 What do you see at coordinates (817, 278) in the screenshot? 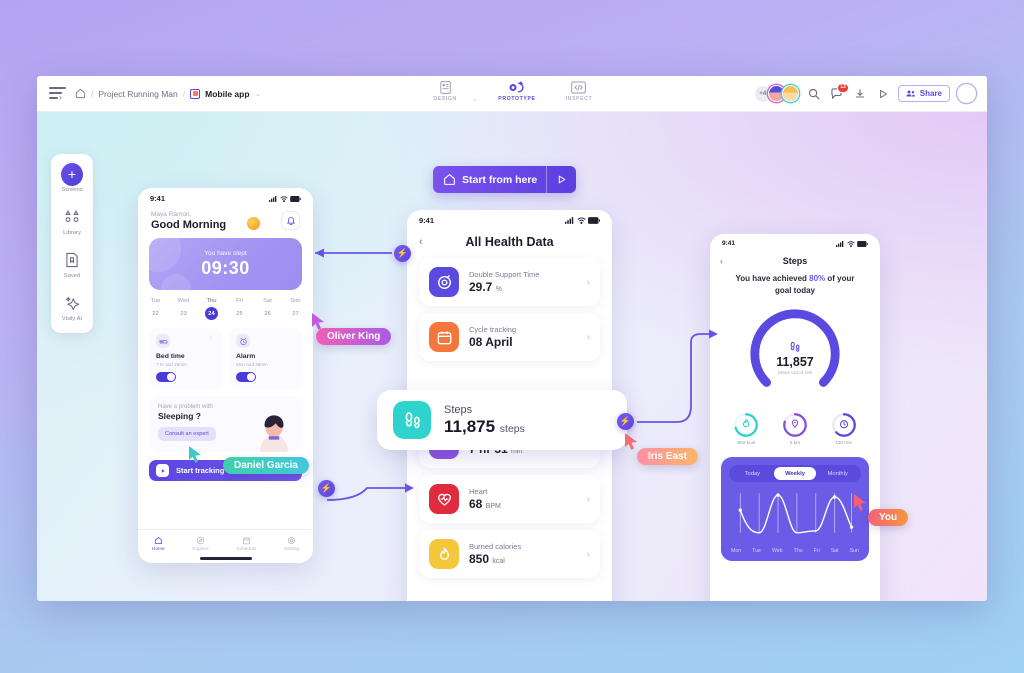
I see `goal-percent: 80%` at bounding box center [817, 278].